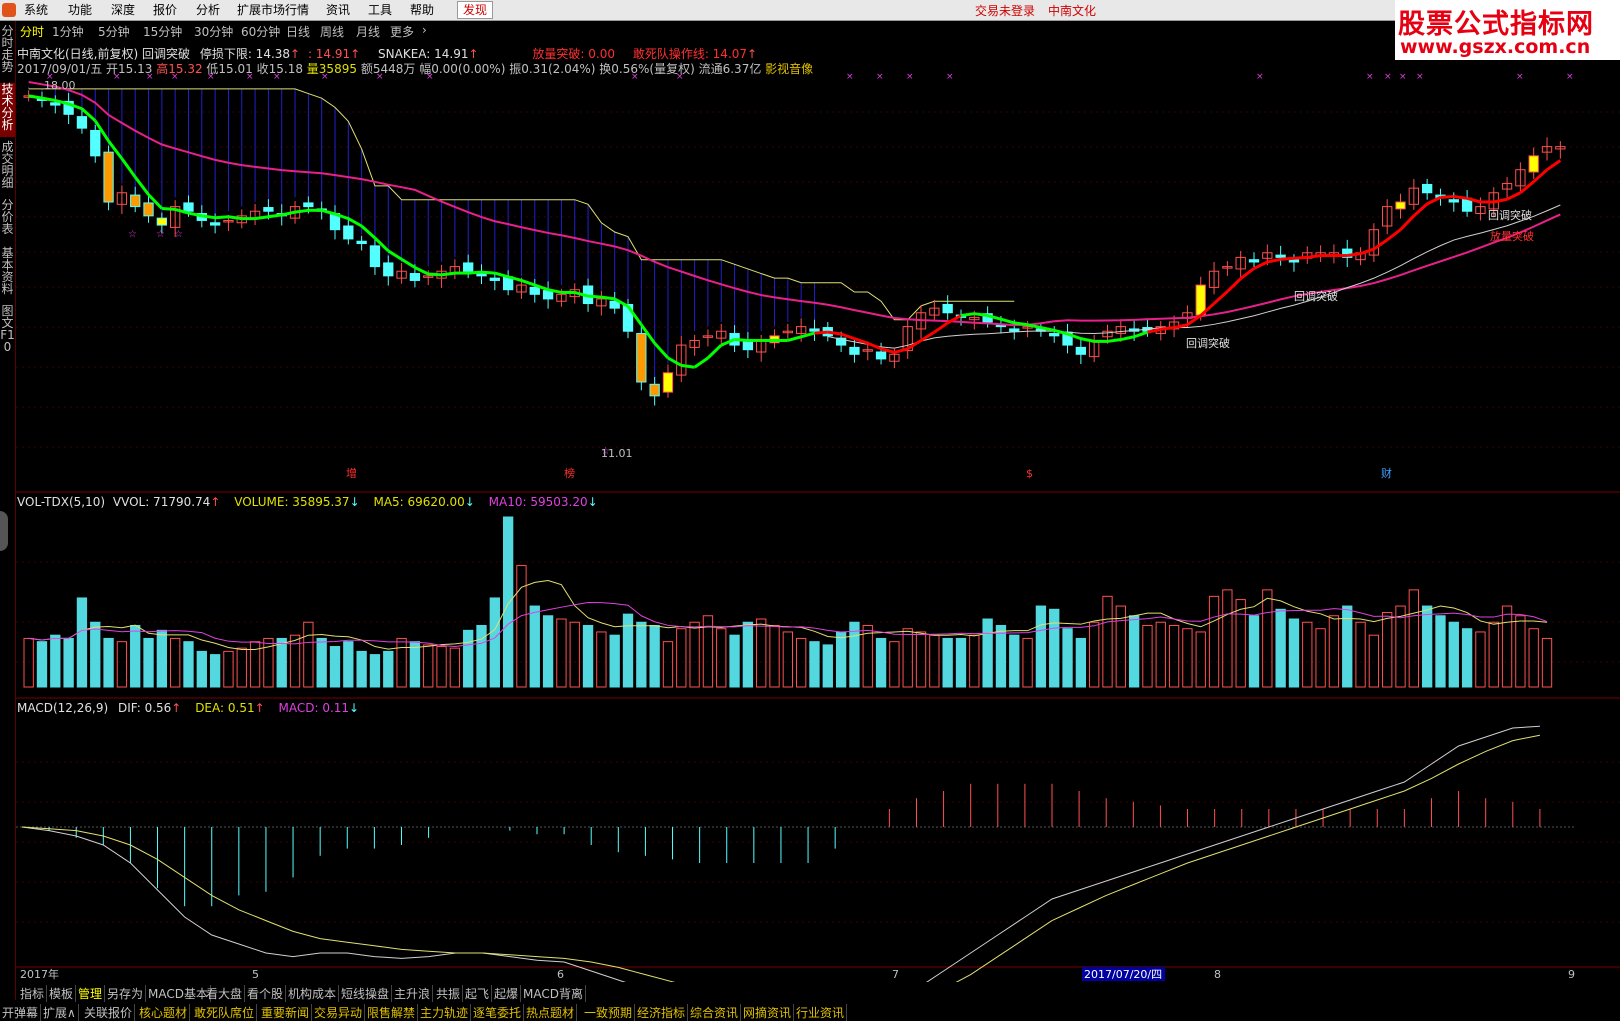 The width and height of the screenshot is (1620, 1021). What do you see at coordinates (32, 31) in the screenshot?
I see `tab-intraday: 分时` at bounding box center [32, 31].